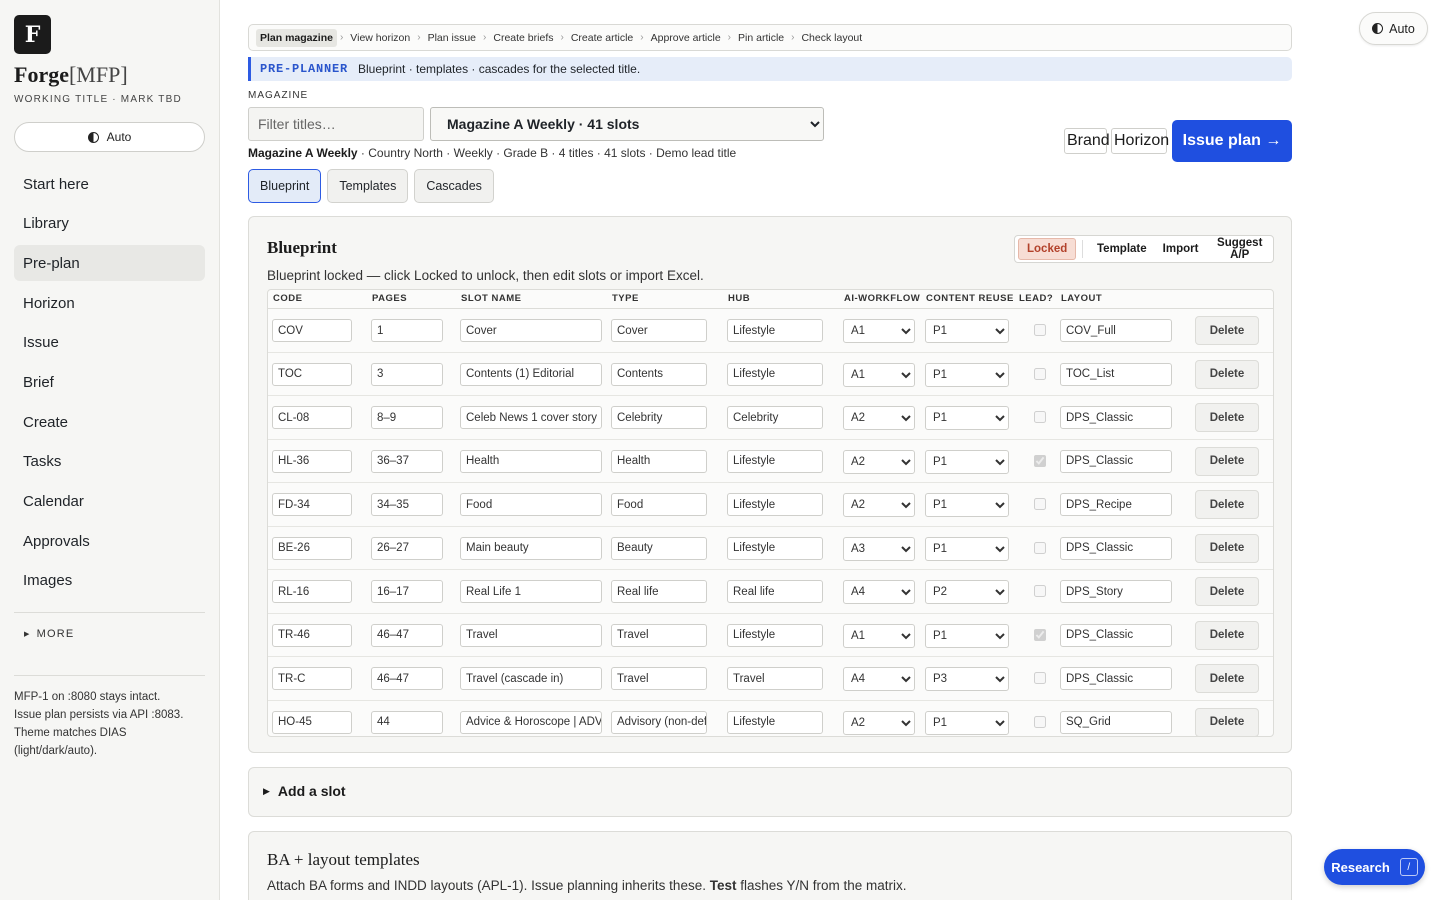 The image size is (1440, 900). I want to click on breadcrumb-step: Approve article, so click(686, 38).